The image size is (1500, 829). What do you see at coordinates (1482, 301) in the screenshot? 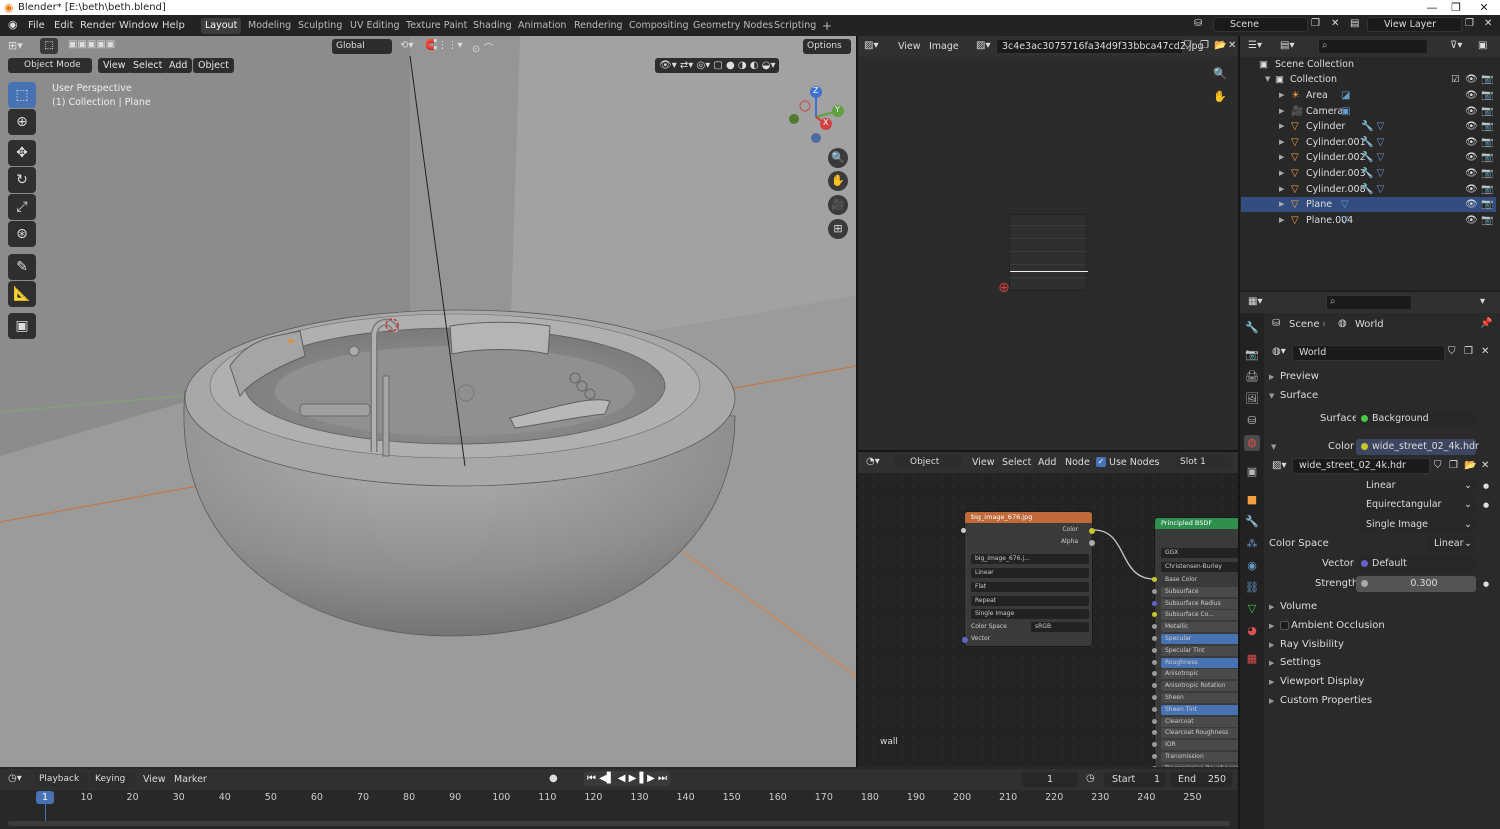
I see `properties-options-icon: ▾` at bounding box center [1482, 301].